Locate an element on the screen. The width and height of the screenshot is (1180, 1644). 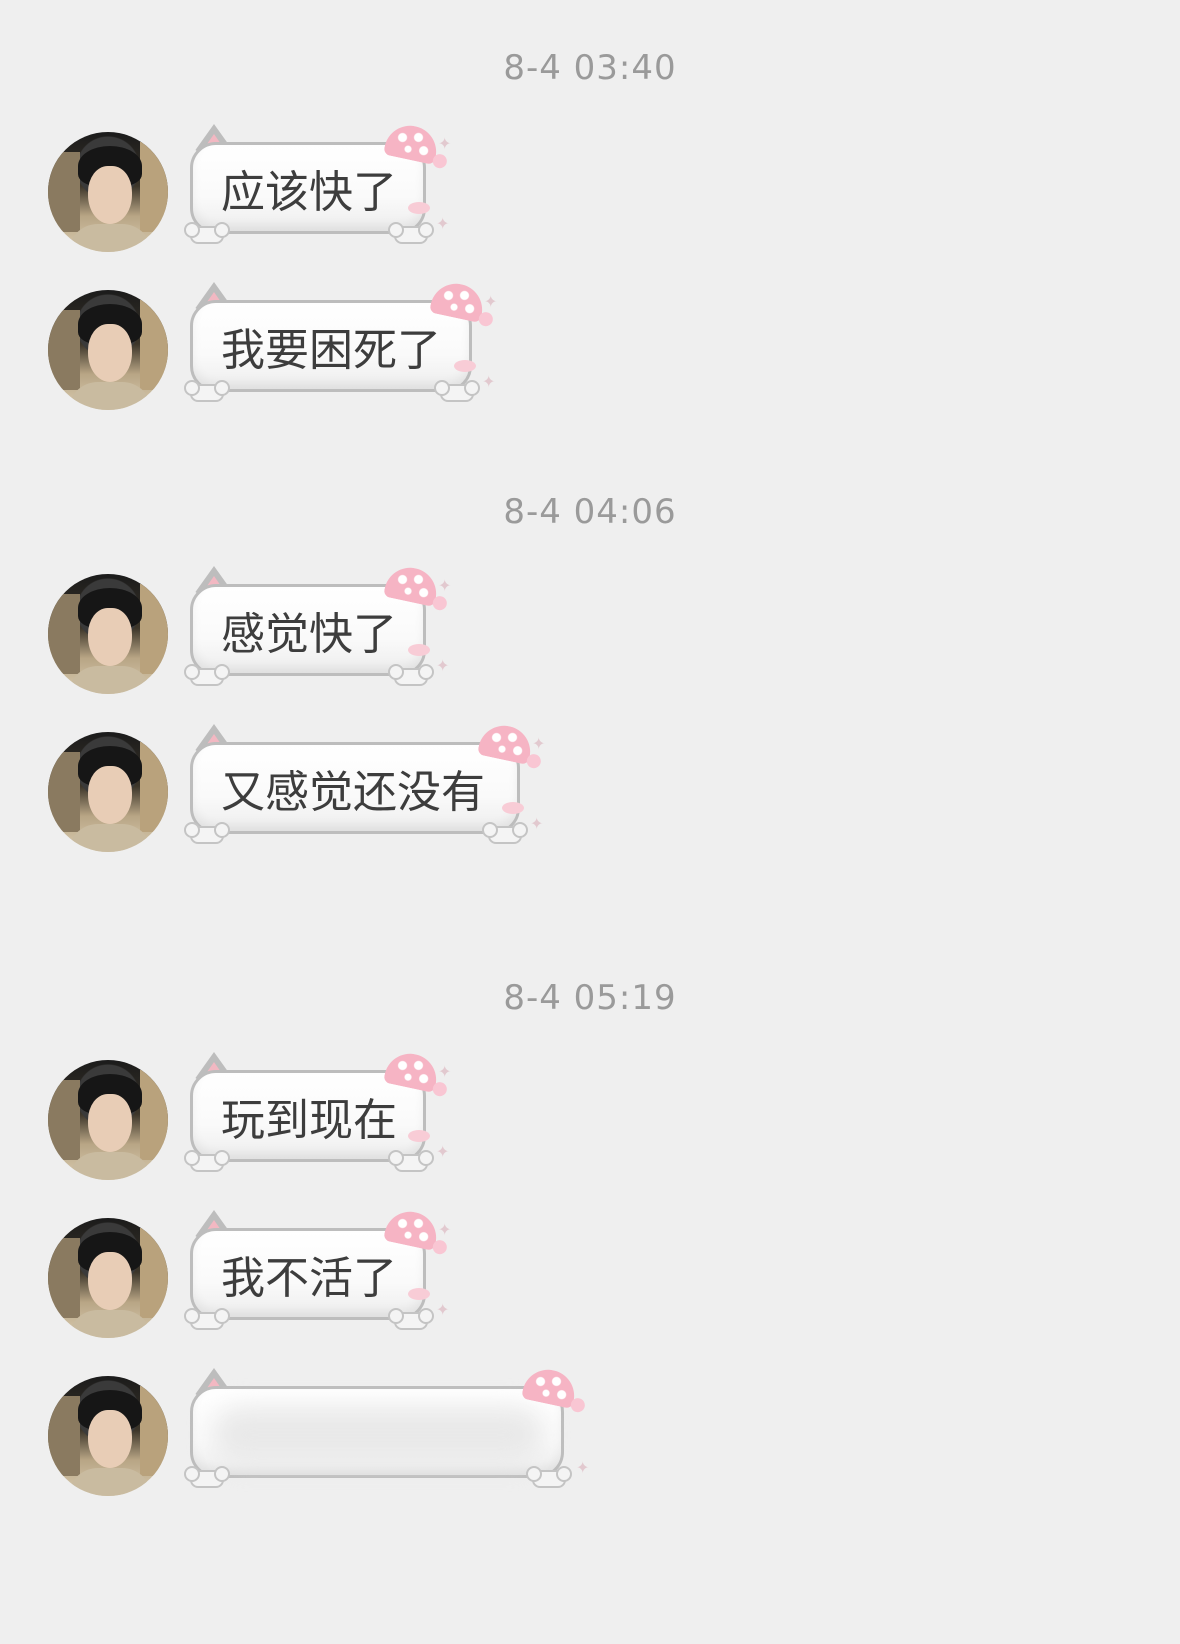
message-text-blurred is located at coordinates (377, 1432).